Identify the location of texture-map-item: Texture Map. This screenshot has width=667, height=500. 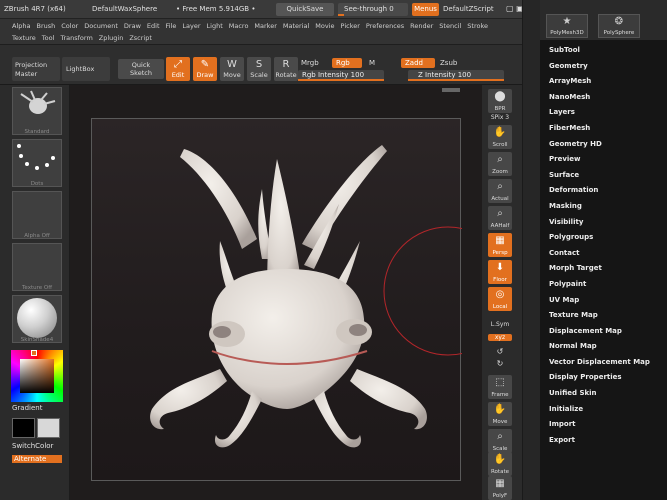
(599, 319).